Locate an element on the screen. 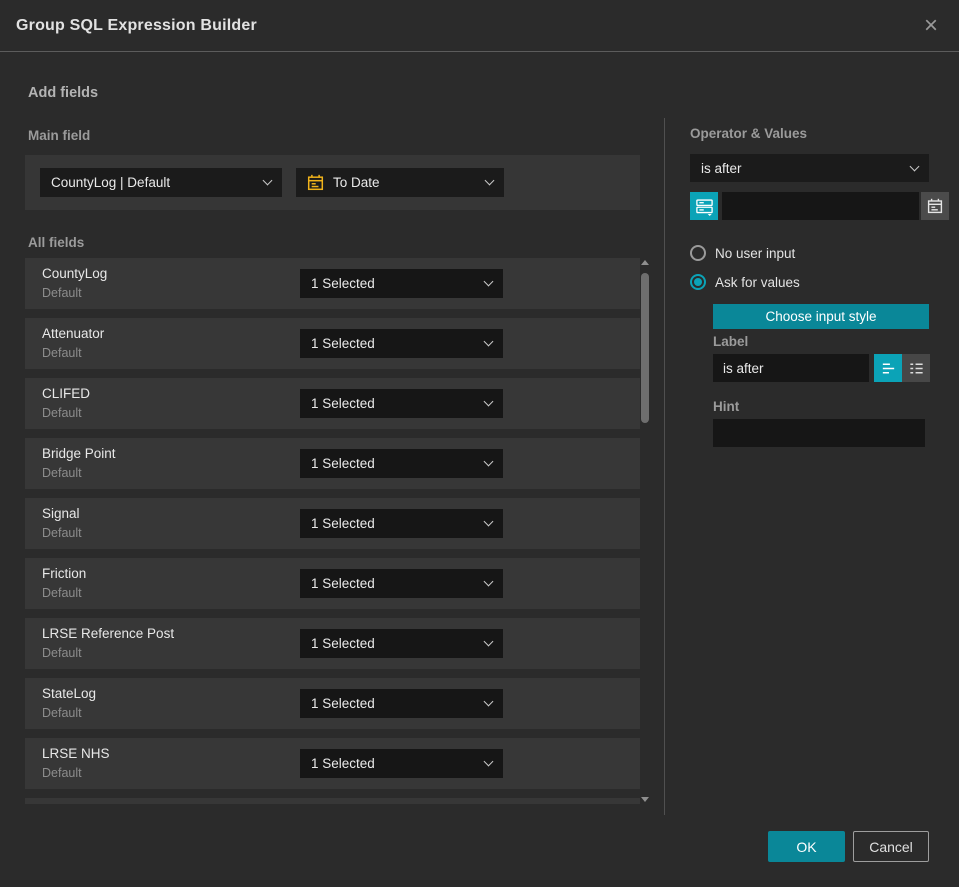  vertical-divider is located at coordinates (664, 466).